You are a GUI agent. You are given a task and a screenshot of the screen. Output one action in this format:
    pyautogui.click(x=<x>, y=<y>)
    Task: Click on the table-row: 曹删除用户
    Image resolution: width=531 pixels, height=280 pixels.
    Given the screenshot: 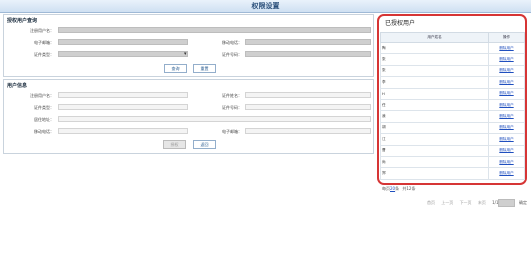 What is the action you would take?
    pyautogui.click(x=452, y=150)
    